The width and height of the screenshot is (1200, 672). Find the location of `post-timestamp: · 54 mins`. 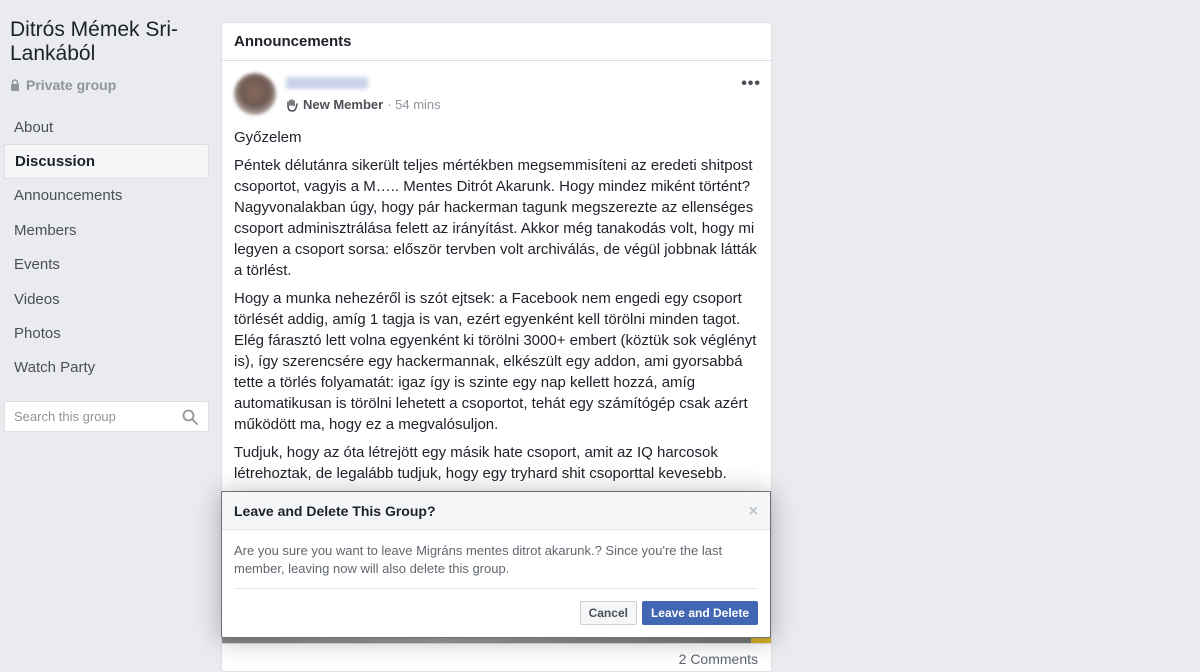

post-timestamp: · 54 mins is located at coordinates (413, 104).